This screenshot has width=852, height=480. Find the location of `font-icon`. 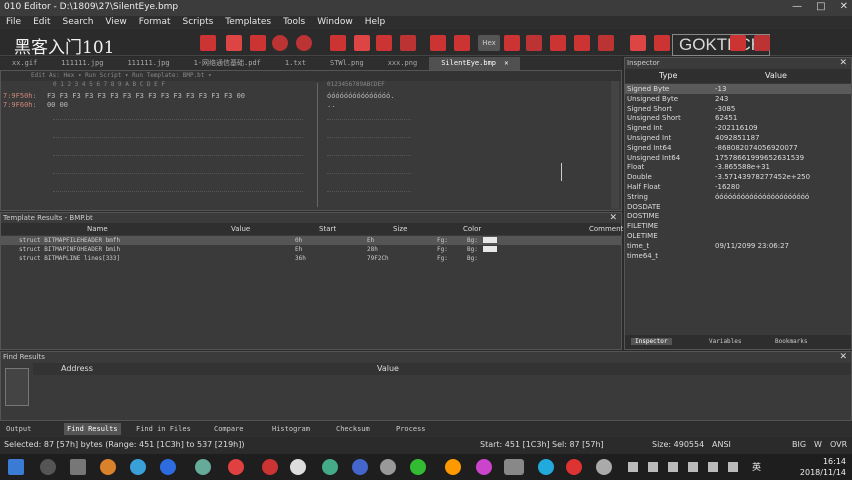

font-icon is located at coordinates (438, 43).